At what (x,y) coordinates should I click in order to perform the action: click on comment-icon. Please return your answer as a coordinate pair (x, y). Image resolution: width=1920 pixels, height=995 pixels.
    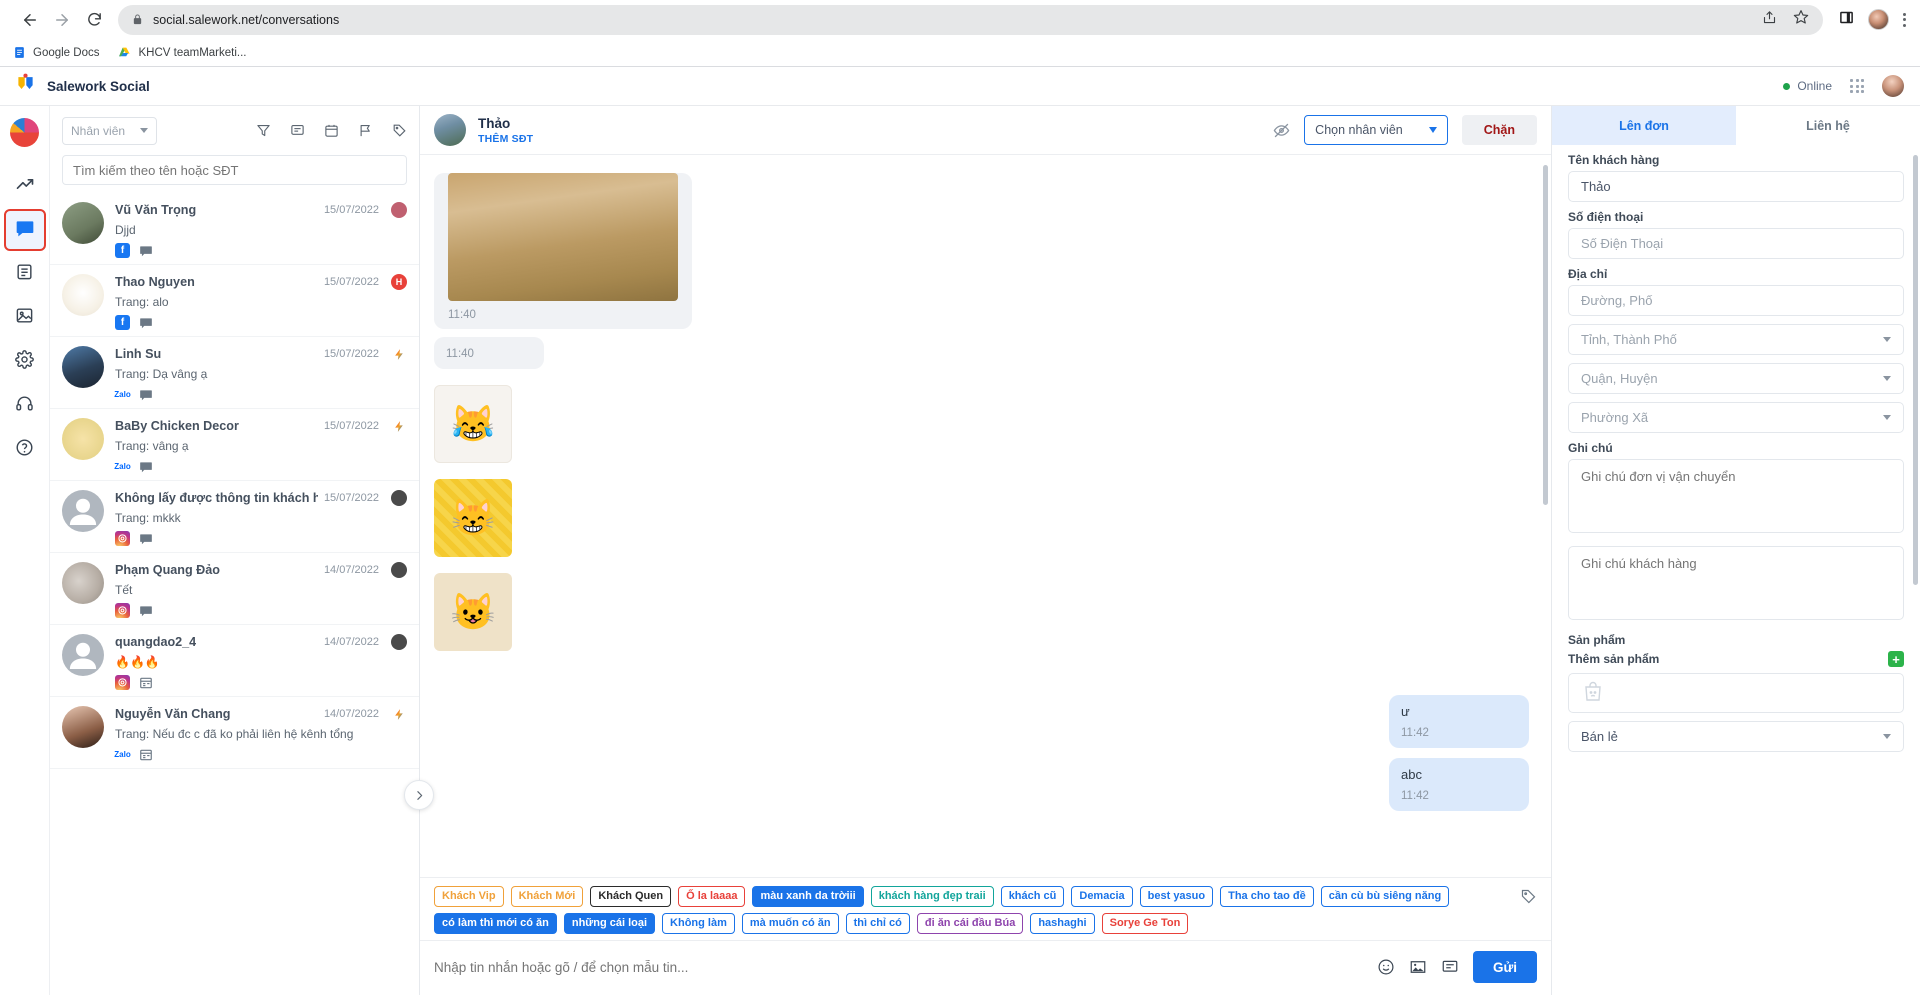
    Looking at the image, I should click on (297, 130).